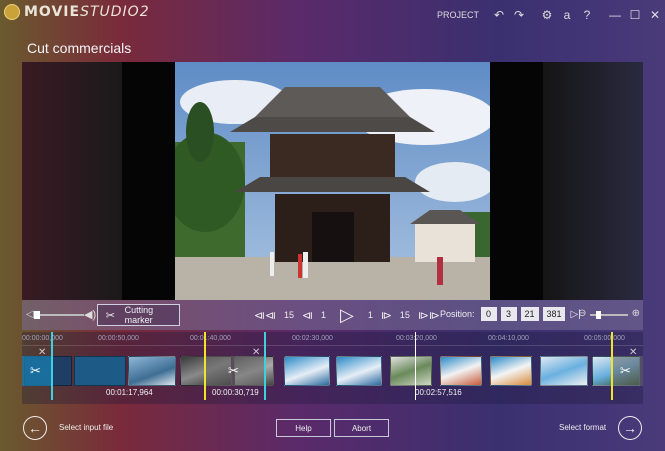  What do you see at coordinates (86, 427) in the screenshot?
I see `select-input-file-label: Select input file` at bounding box center [86, 427].